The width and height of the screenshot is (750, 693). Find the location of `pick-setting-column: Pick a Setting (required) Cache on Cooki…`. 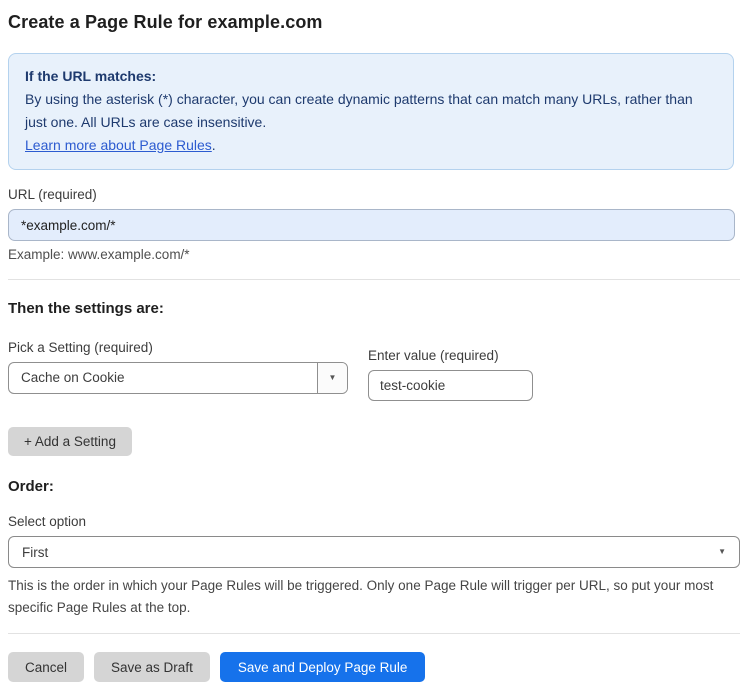

pick-setting-column: Pick a Setting (required) Cache on Cooki… is located at coordinates (188, 367).